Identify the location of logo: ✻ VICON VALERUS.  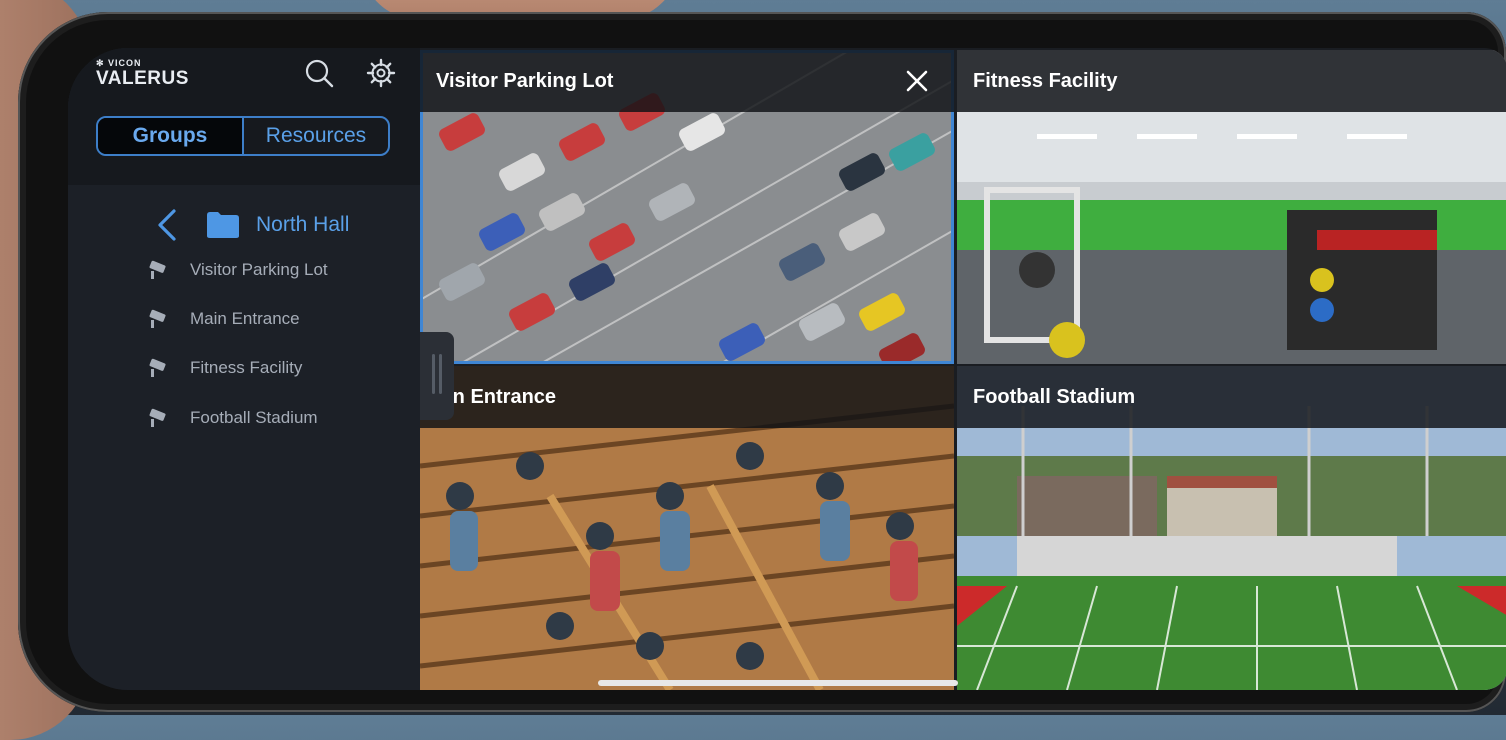
(142, 74).